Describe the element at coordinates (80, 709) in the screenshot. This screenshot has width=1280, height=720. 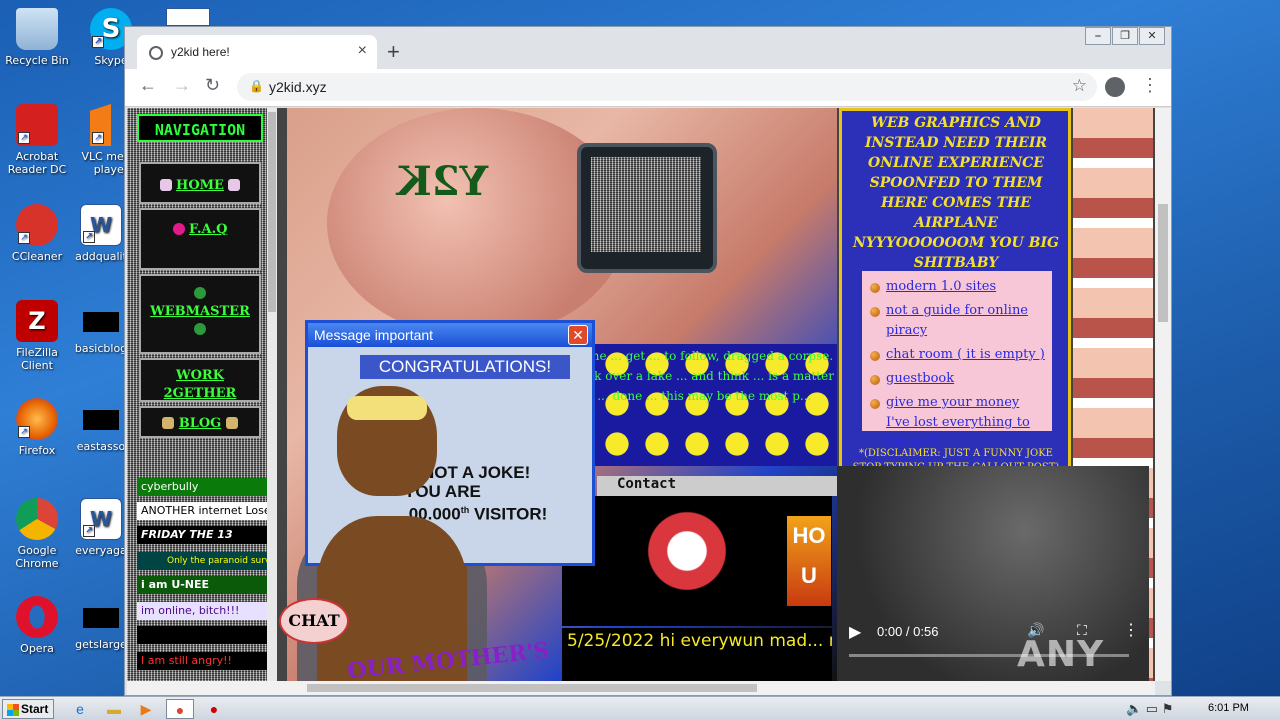
I see `ie-icon: e` at that location.